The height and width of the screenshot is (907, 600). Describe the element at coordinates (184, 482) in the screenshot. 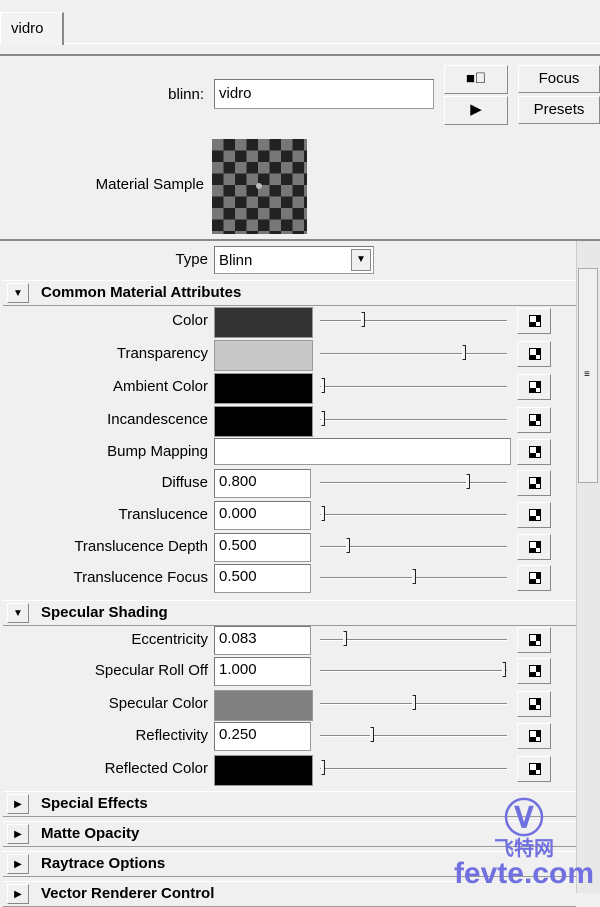

I see `attribute-label: Diffuse` at that location.